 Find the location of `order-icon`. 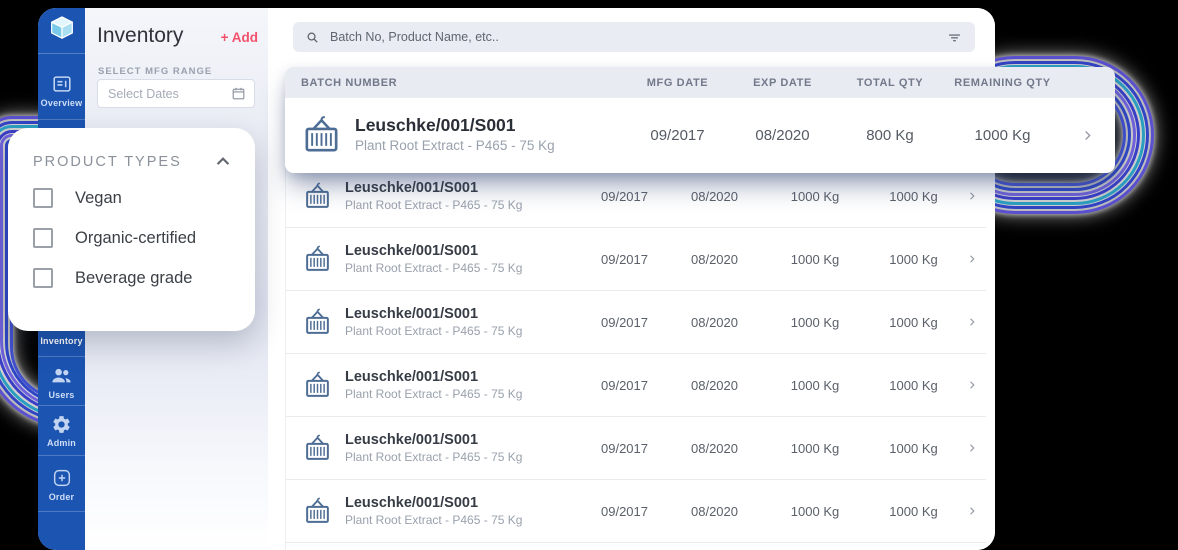

order-icon is located at coordinates (62, 478).